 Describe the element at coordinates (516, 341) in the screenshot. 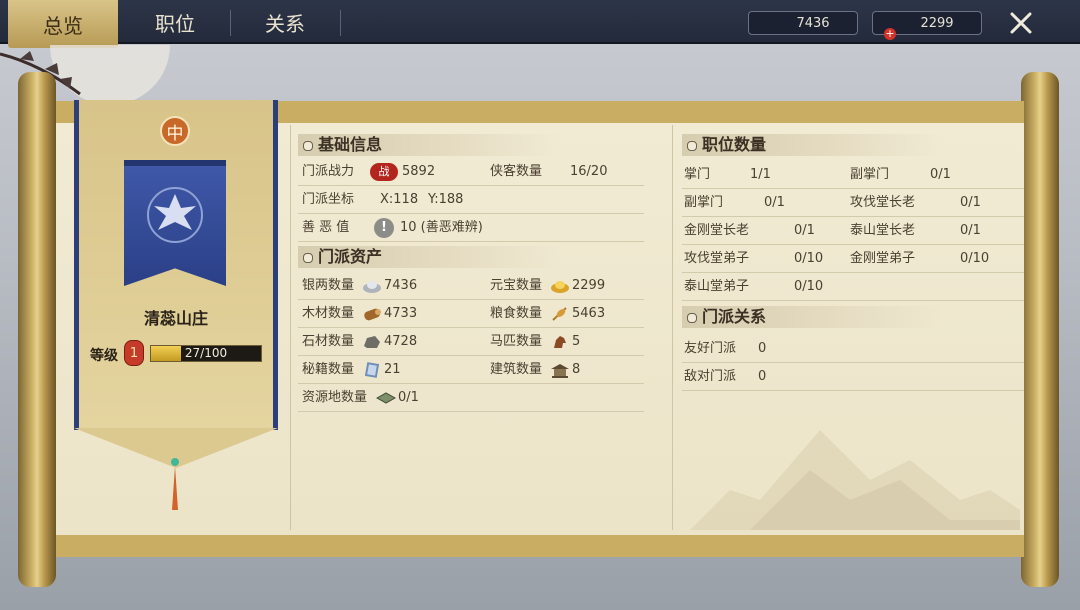

I see `asset-label-horse: 马匹数量` at that location.